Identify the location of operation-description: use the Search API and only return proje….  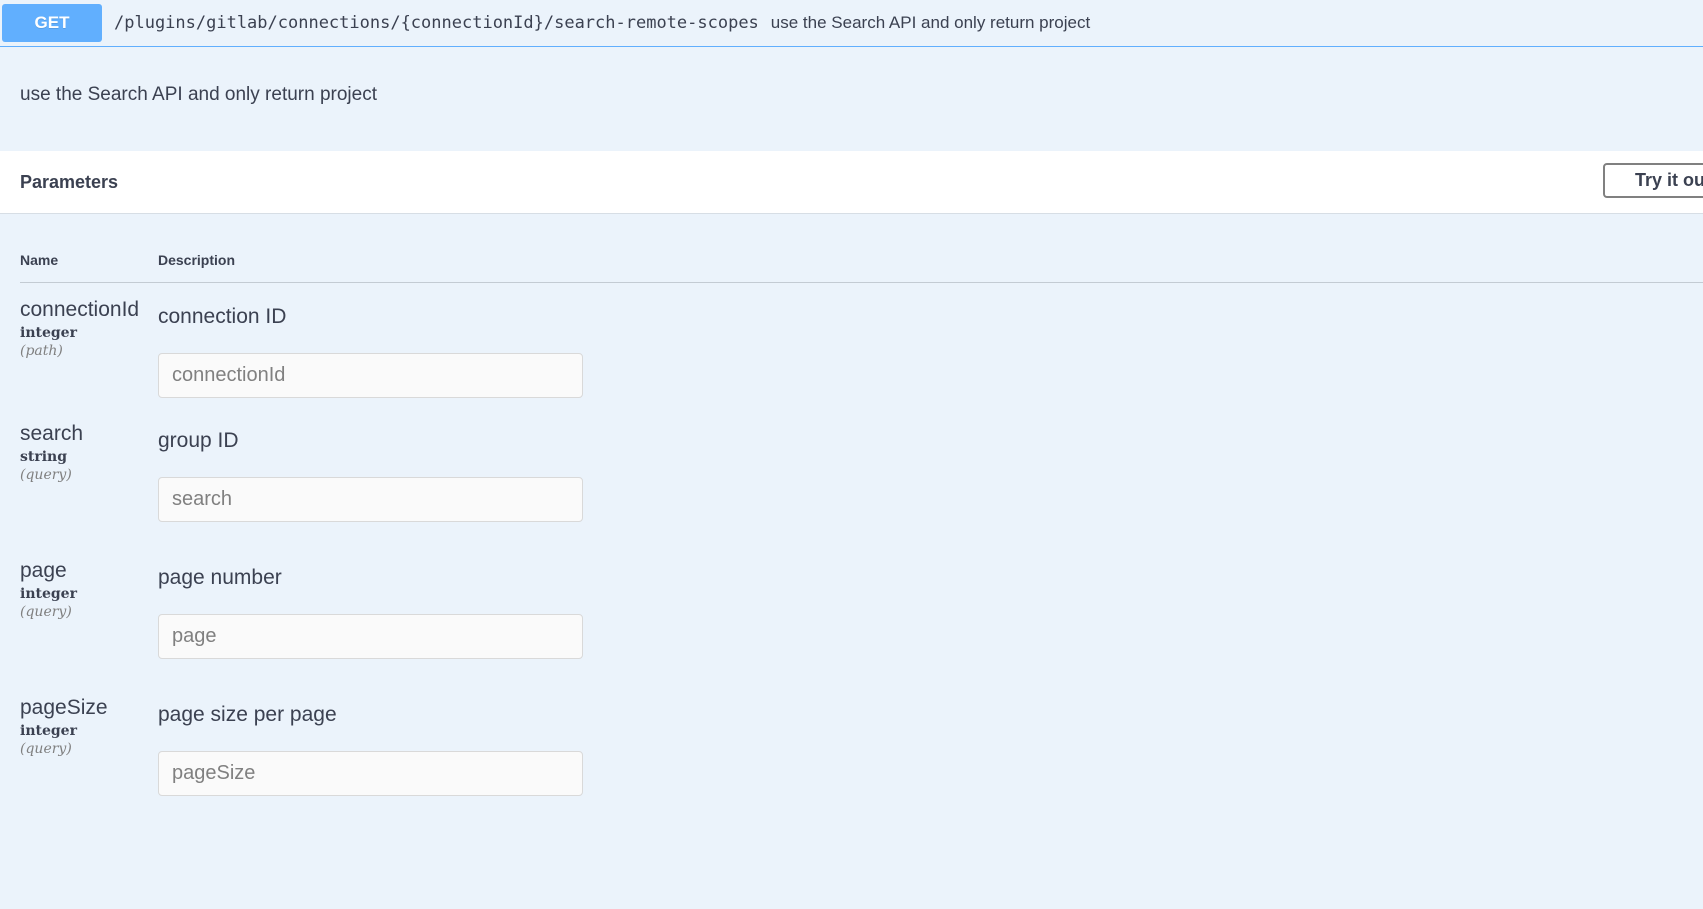
(198, 94).